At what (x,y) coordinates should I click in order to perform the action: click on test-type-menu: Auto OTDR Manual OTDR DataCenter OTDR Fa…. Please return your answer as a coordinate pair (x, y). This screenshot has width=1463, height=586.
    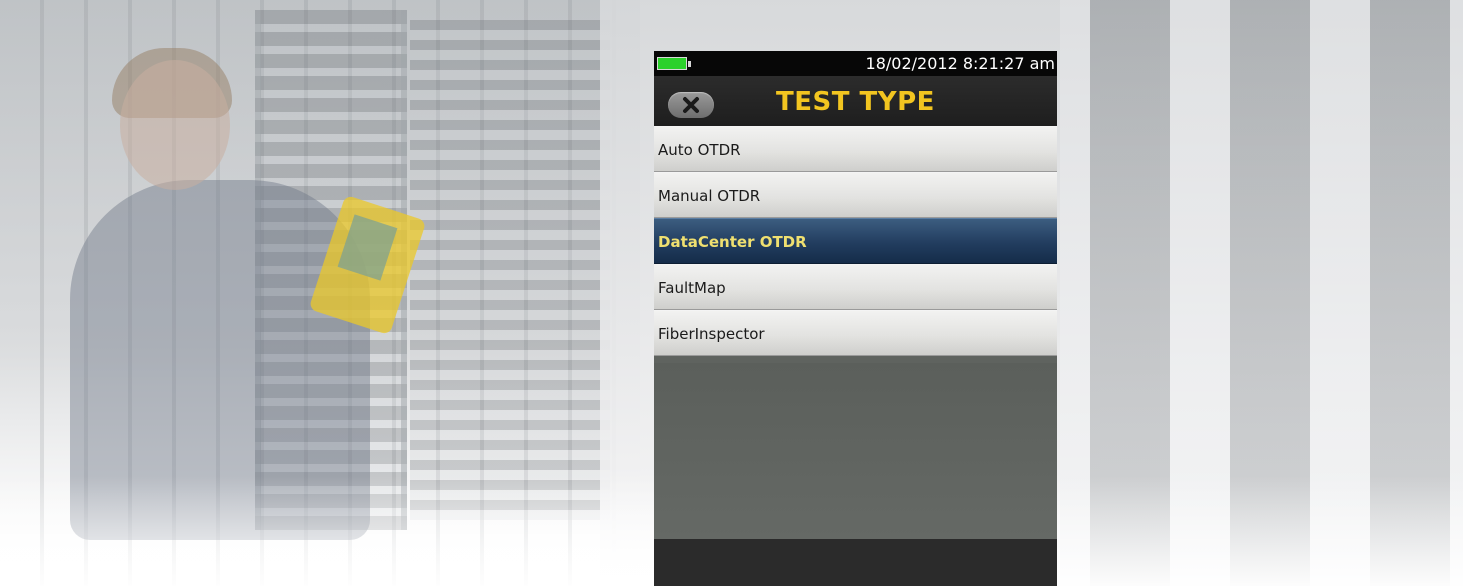
    Looking at the image, I should click on (855, 241).